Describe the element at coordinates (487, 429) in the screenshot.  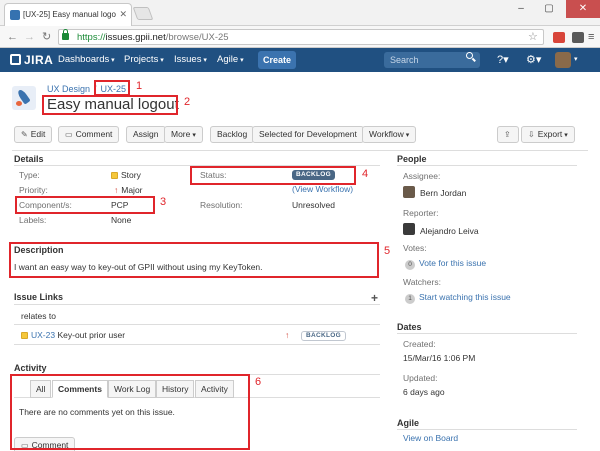
I see `agile-divider` at that location.